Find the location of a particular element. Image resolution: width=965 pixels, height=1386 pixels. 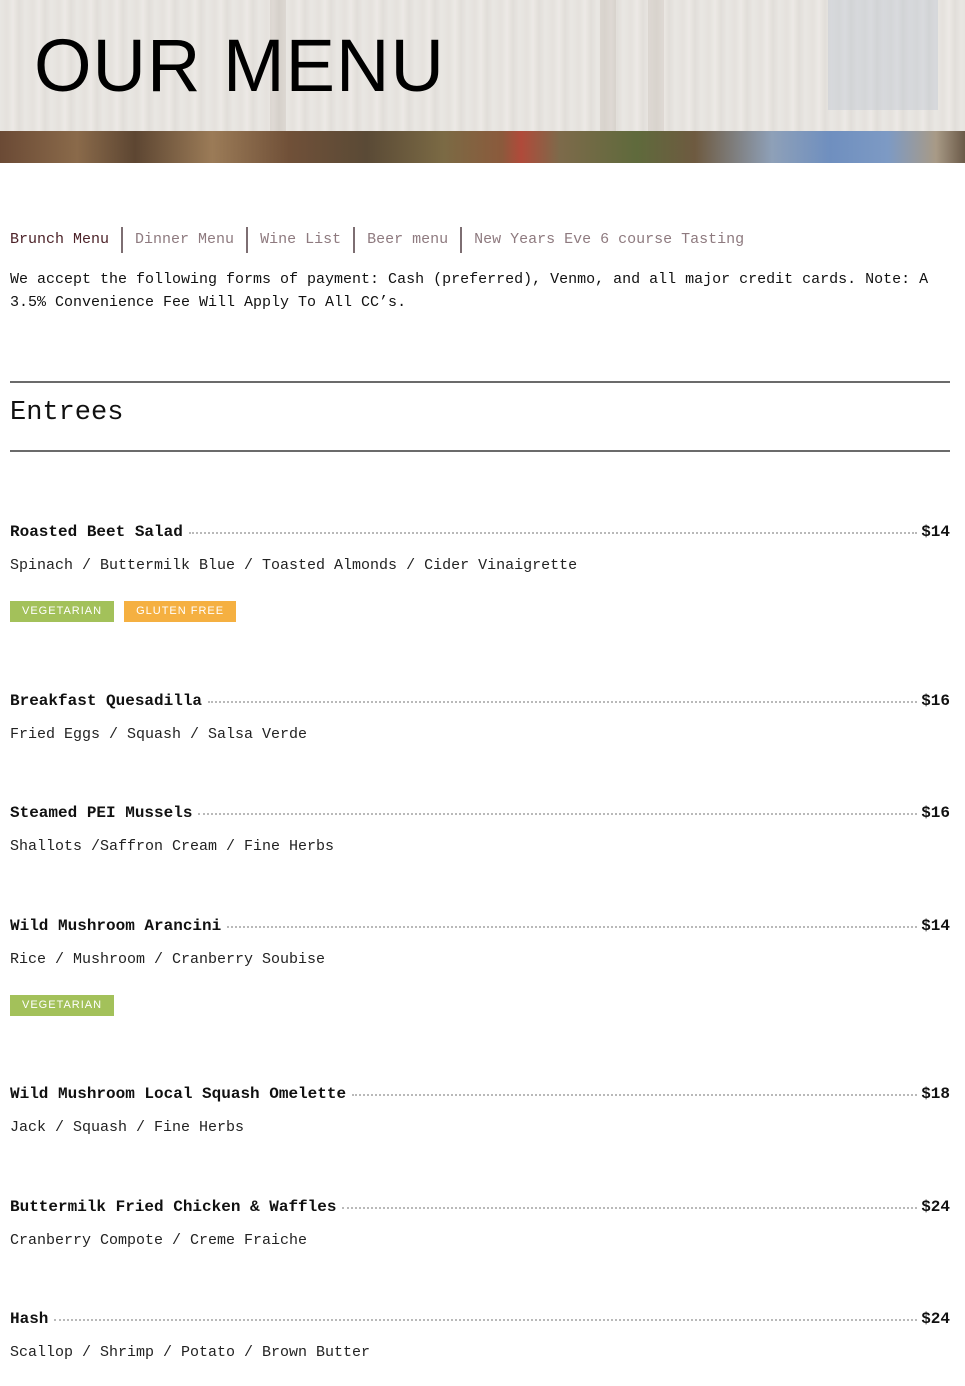

menu-item-name: Hash is located at coordinates (29, 1319).